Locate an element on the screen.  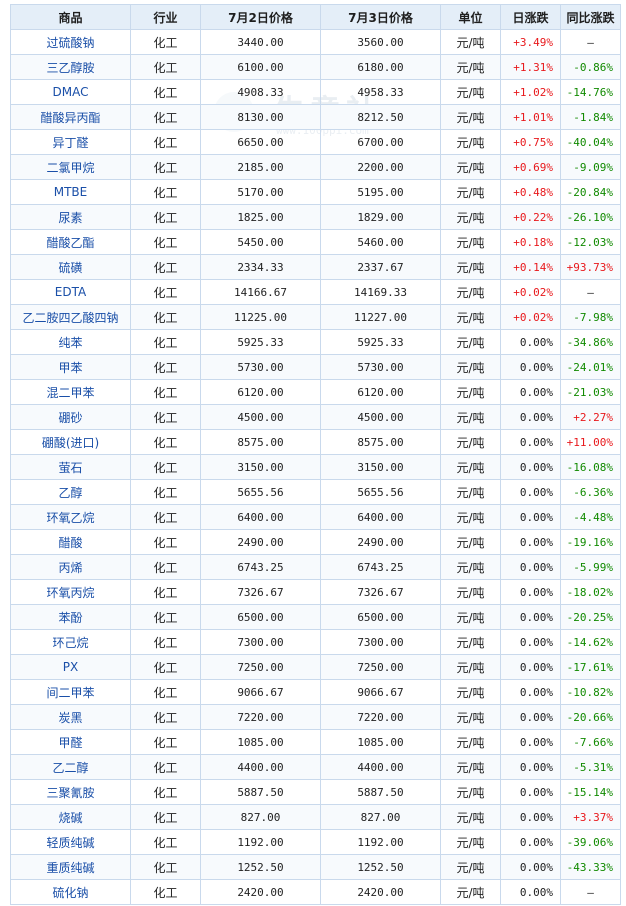
commodity-name-link: 重质纯碱 is located at coordinates (70, 867).